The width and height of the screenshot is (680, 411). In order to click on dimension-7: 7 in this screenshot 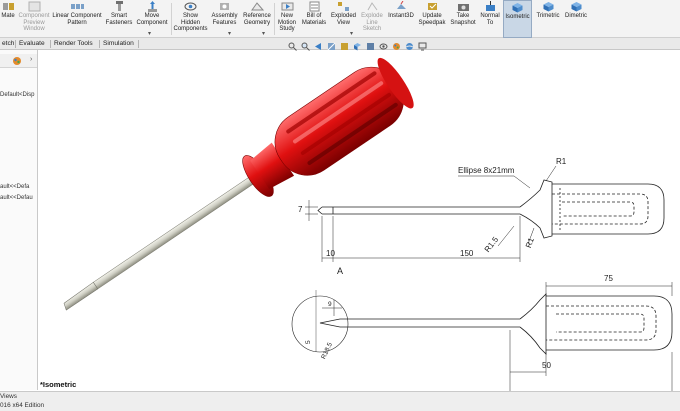, I will do `click(300, 209)`.